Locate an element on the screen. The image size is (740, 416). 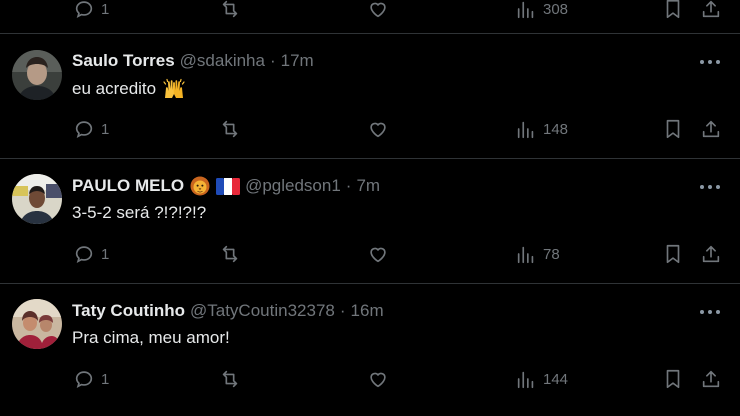
author-handle: @pgledson1 is located at coordinates (293, 186).